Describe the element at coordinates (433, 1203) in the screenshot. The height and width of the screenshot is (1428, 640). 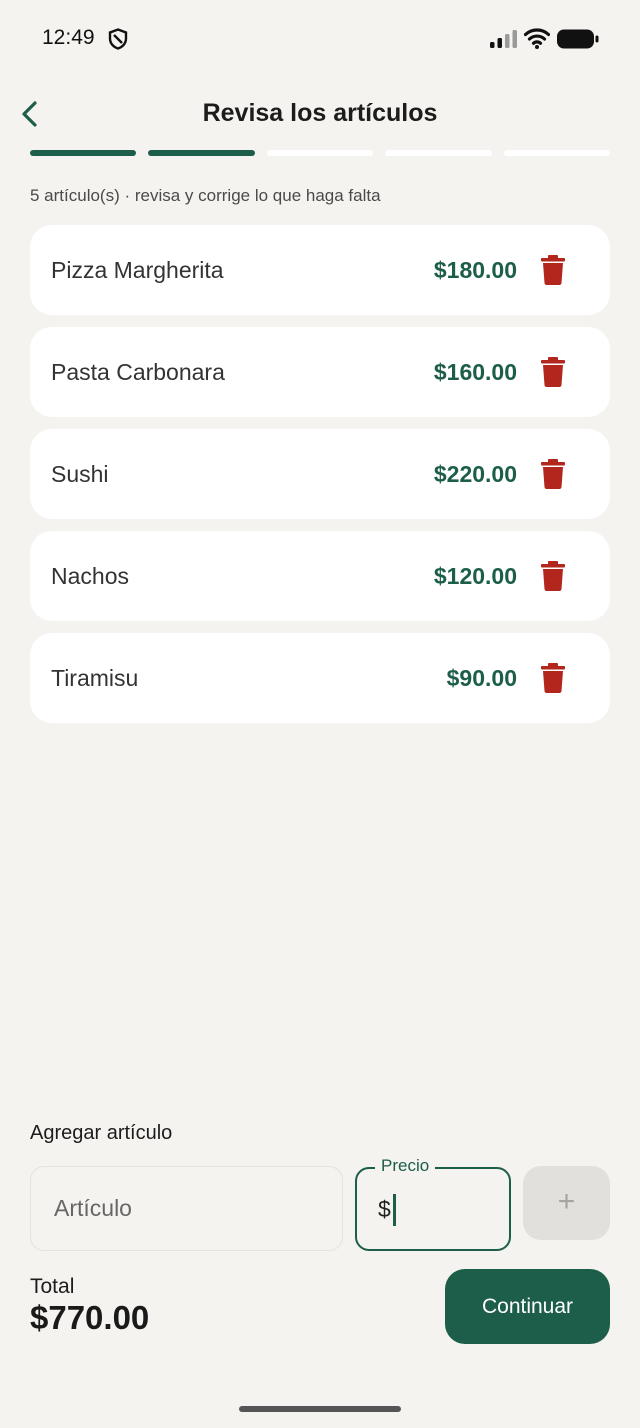
I see `price-field: Precio $` at that location.